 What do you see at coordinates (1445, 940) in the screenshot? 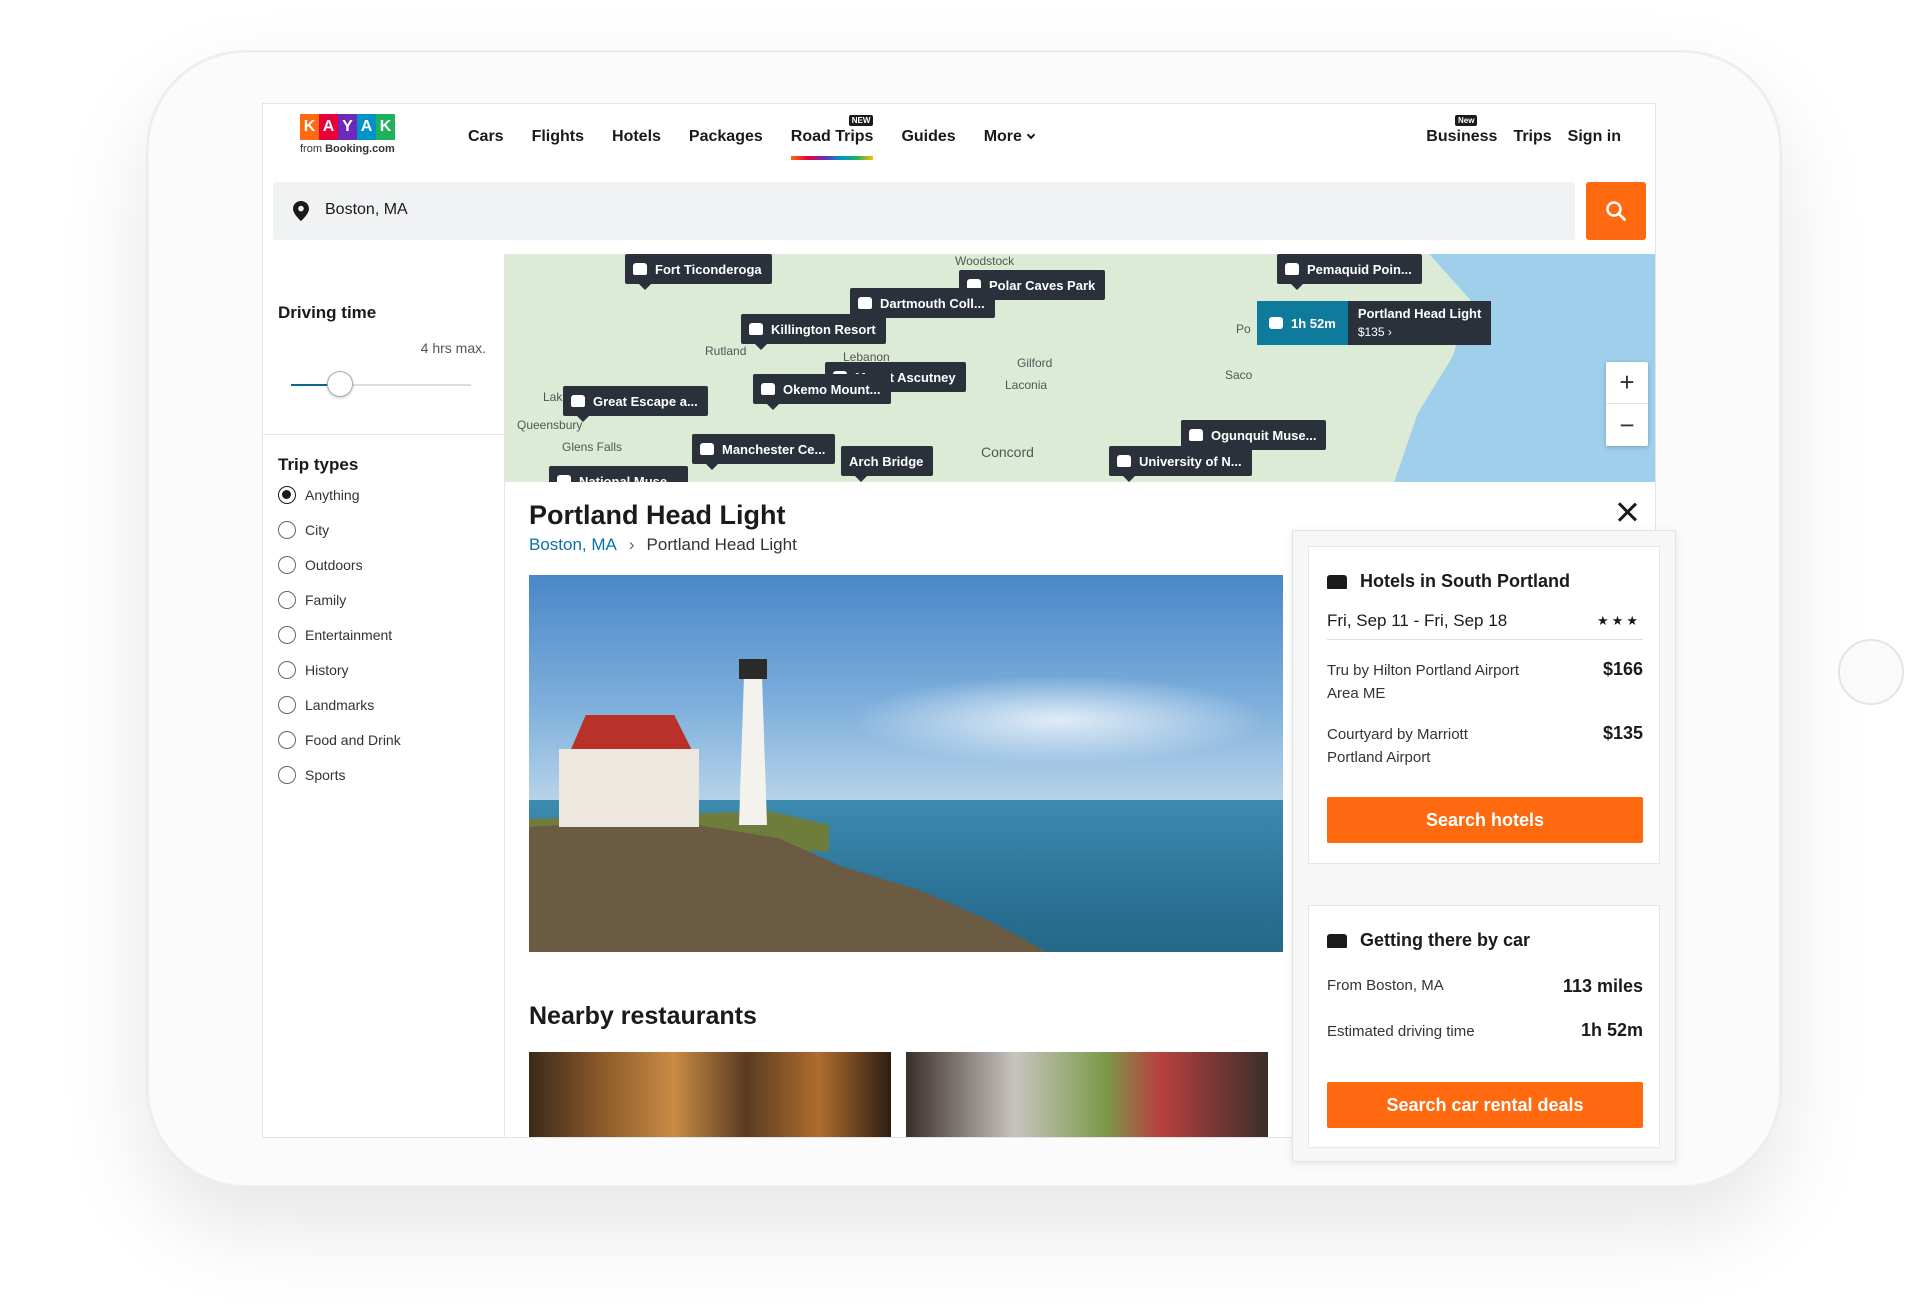
I see `card-title: Getting there by car` at bounding box center [1445, 940].